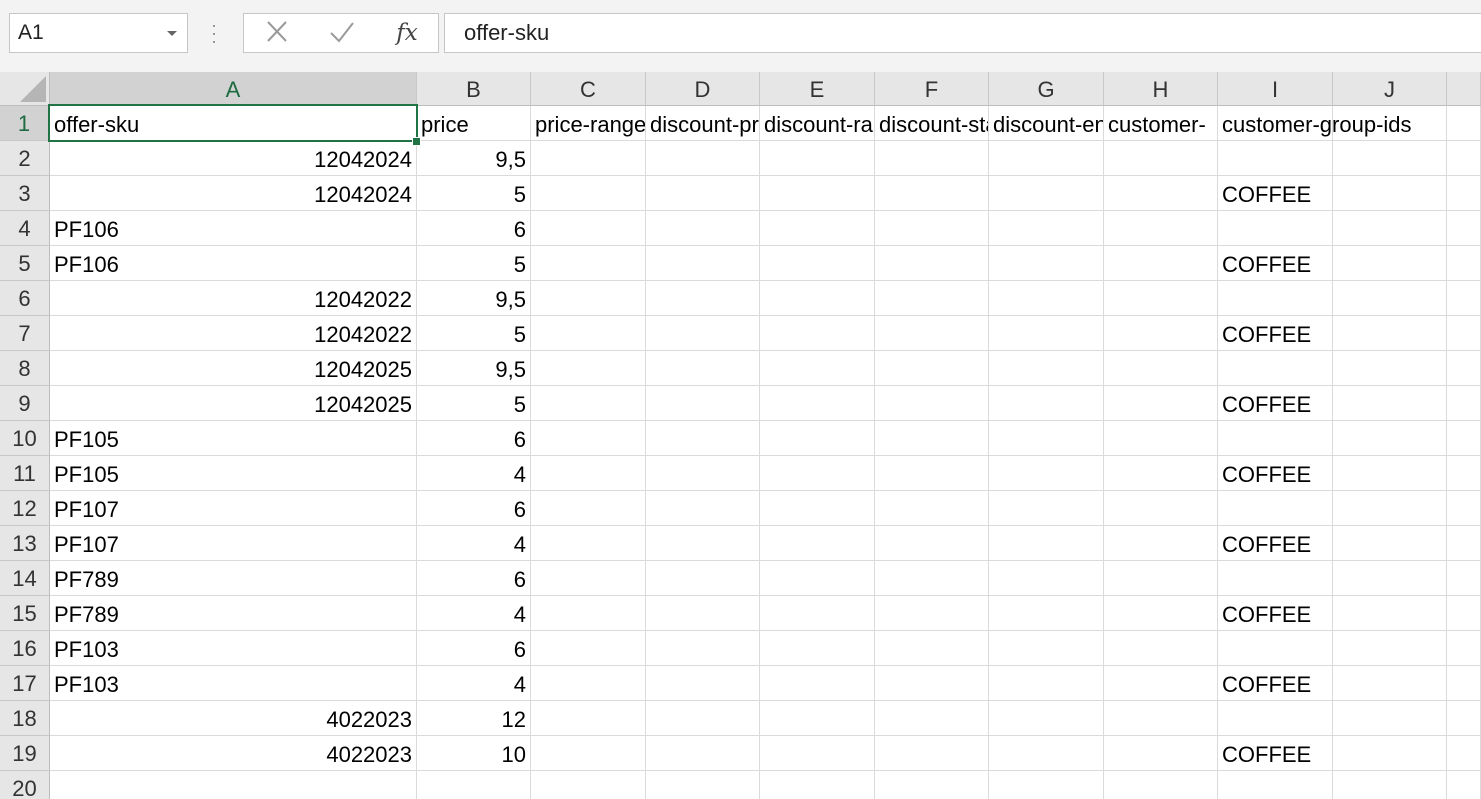 The height and width of the screenshot is (799, 1481). I want to click on chevron-down-icon, so click(172, 33).